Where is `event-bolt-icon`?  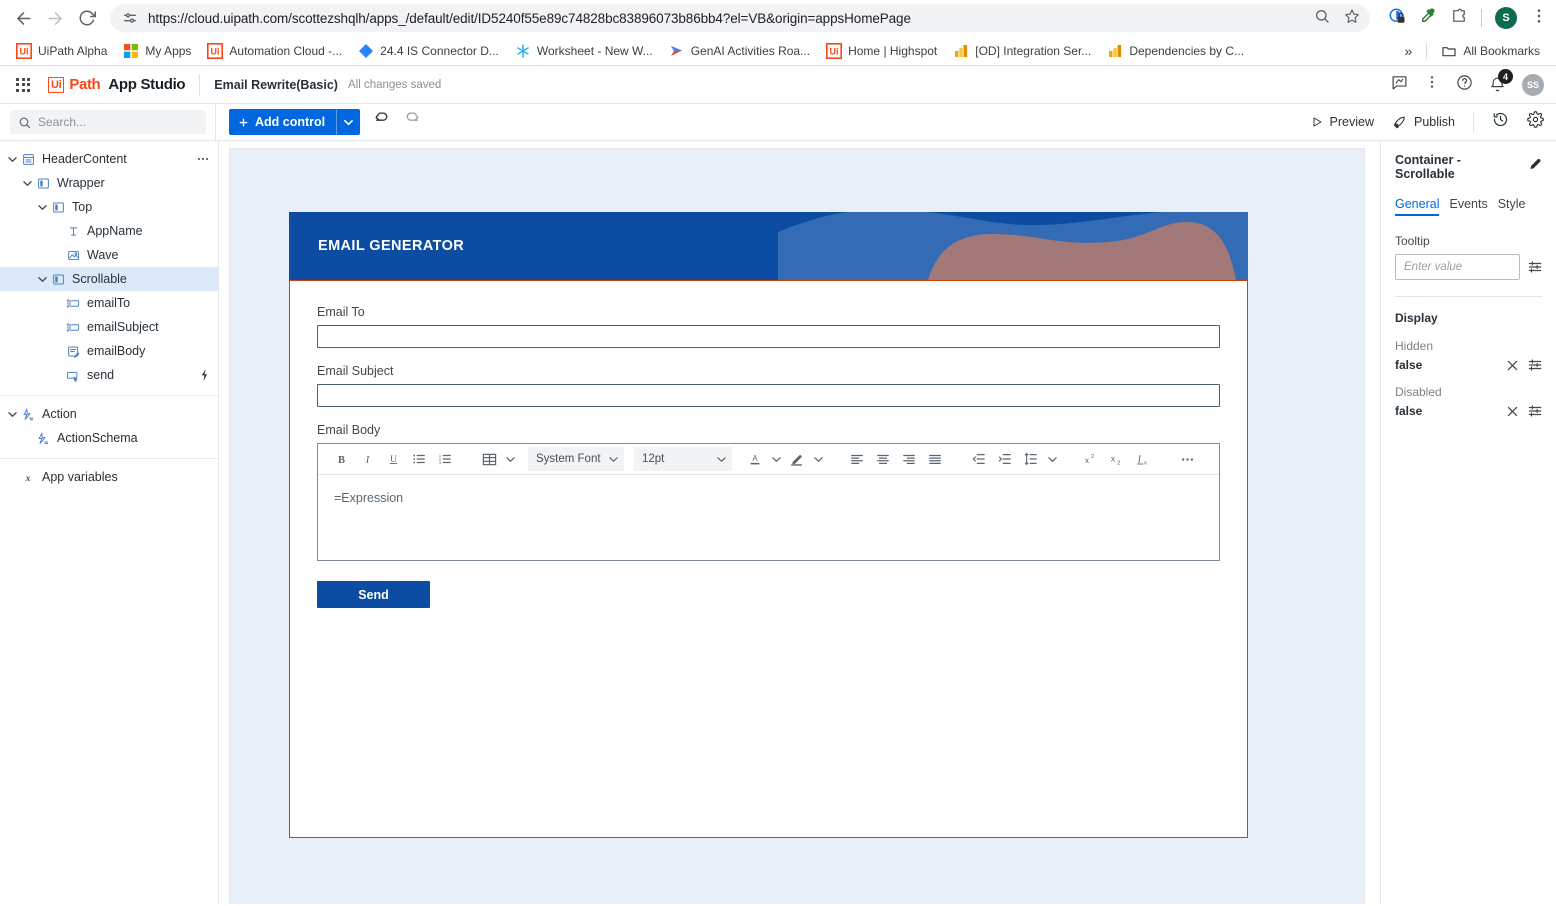
event-bolt-icon is located at coordinates (204, 375).